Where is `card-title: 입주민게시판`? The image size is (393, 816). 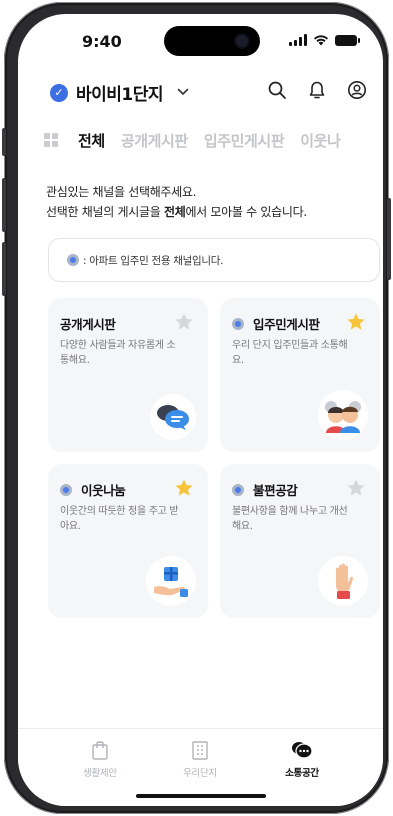 card-title: 입주민게시판 is located at coordinates (276, 323).